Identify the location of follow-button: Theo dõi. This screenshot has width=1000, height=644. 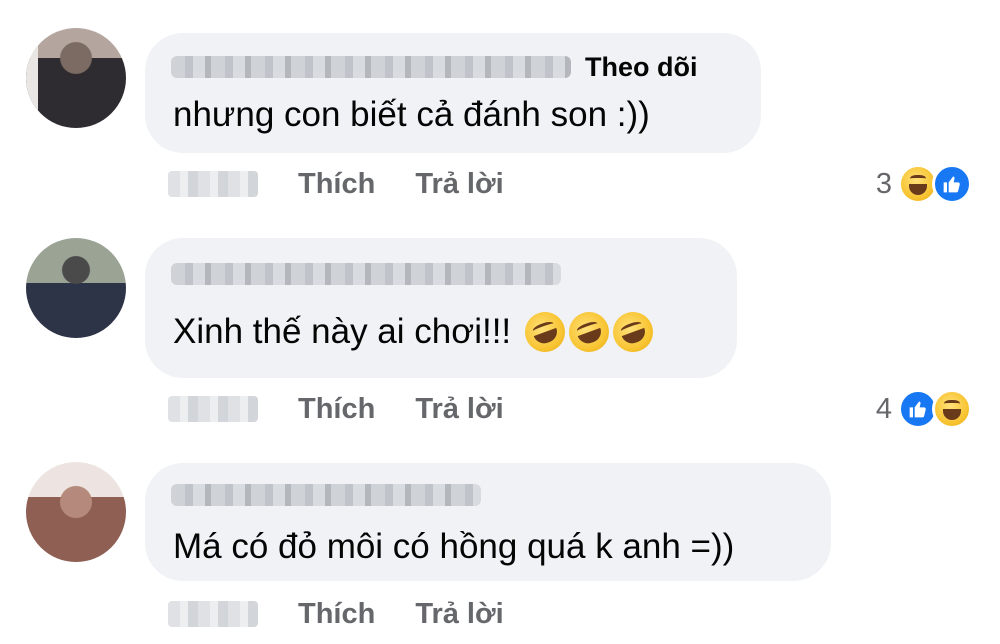
(641, 67).